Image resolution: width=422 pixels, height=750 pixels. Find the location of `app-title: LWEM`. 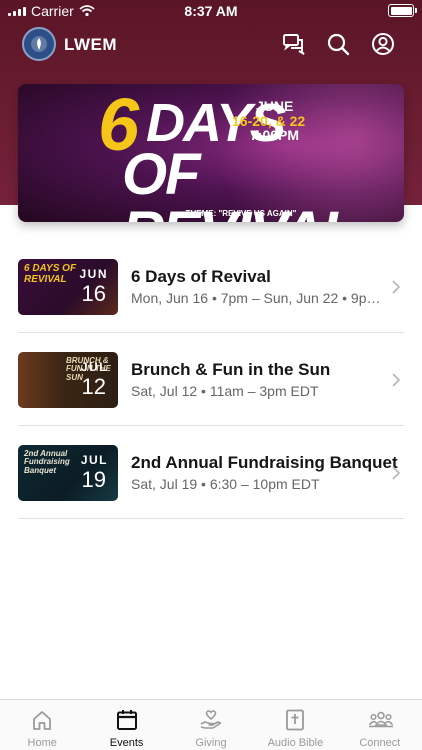

app-title: LWEM is located at coordinates (90, 44).